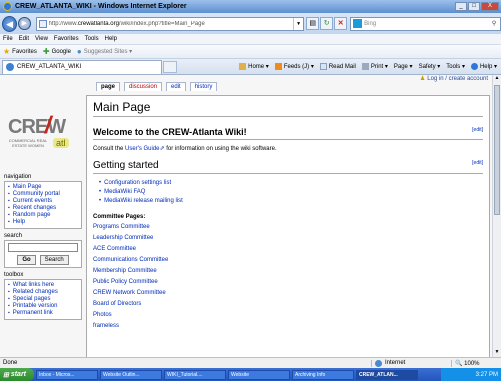  Describe the element at coordinates (291, 192) in the screenshot. I see `link-mediawiki-faq: MediaWiki FAQ` at that location.